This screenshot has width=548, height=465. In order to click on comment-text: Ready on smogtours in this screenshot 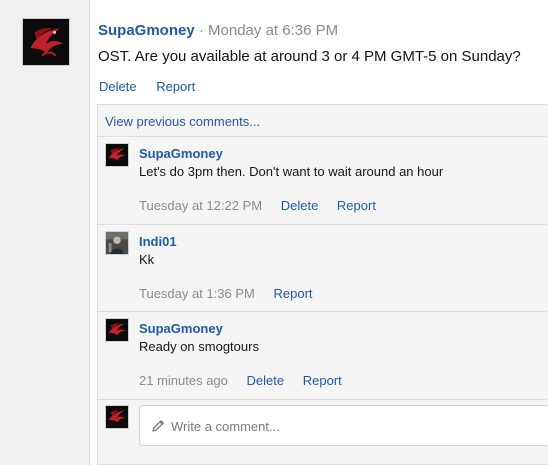, I will do `click(199, 346)`.